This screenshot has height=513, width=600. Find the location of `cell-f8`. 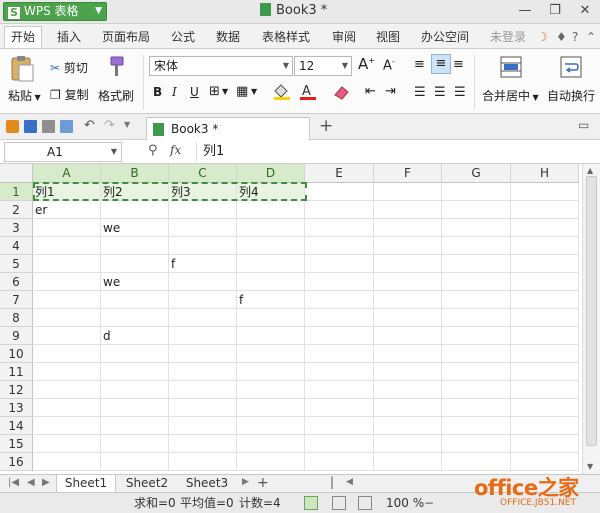

cell-f8 is located at coordinates (408, 318).